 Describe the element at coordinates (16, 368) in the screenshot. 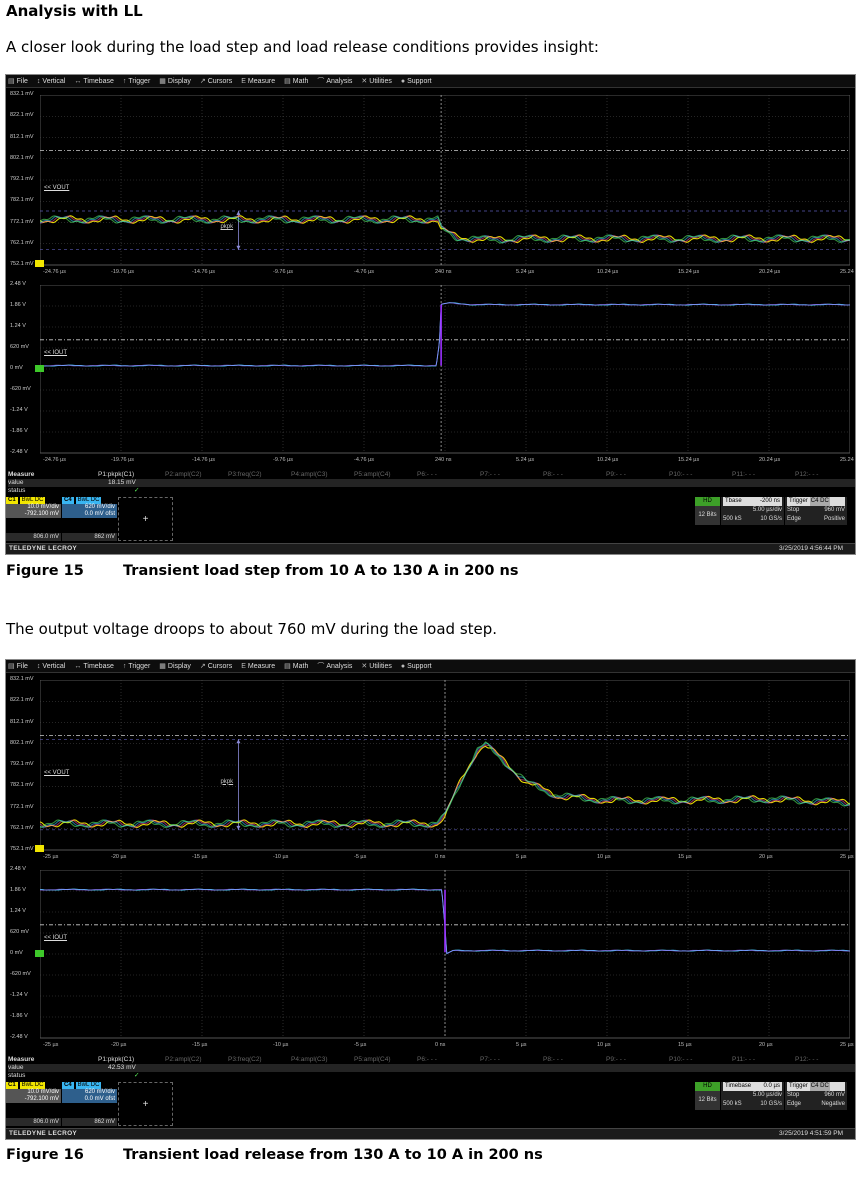

I see `y-tick-label: 0 mV` at that location.